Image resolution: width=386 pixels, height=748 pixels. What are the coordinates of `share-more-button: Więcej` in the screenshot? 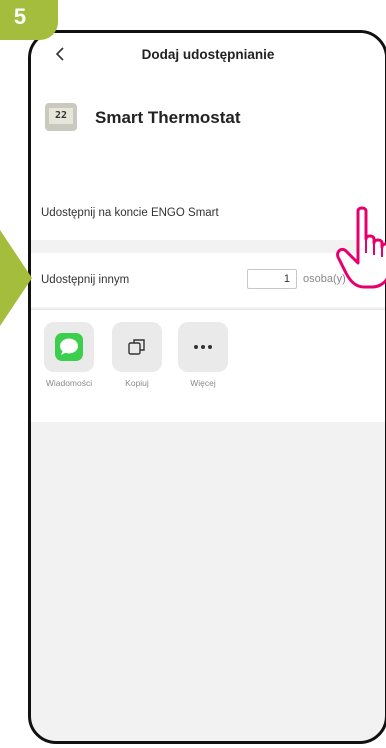 It's located at (203, 362).